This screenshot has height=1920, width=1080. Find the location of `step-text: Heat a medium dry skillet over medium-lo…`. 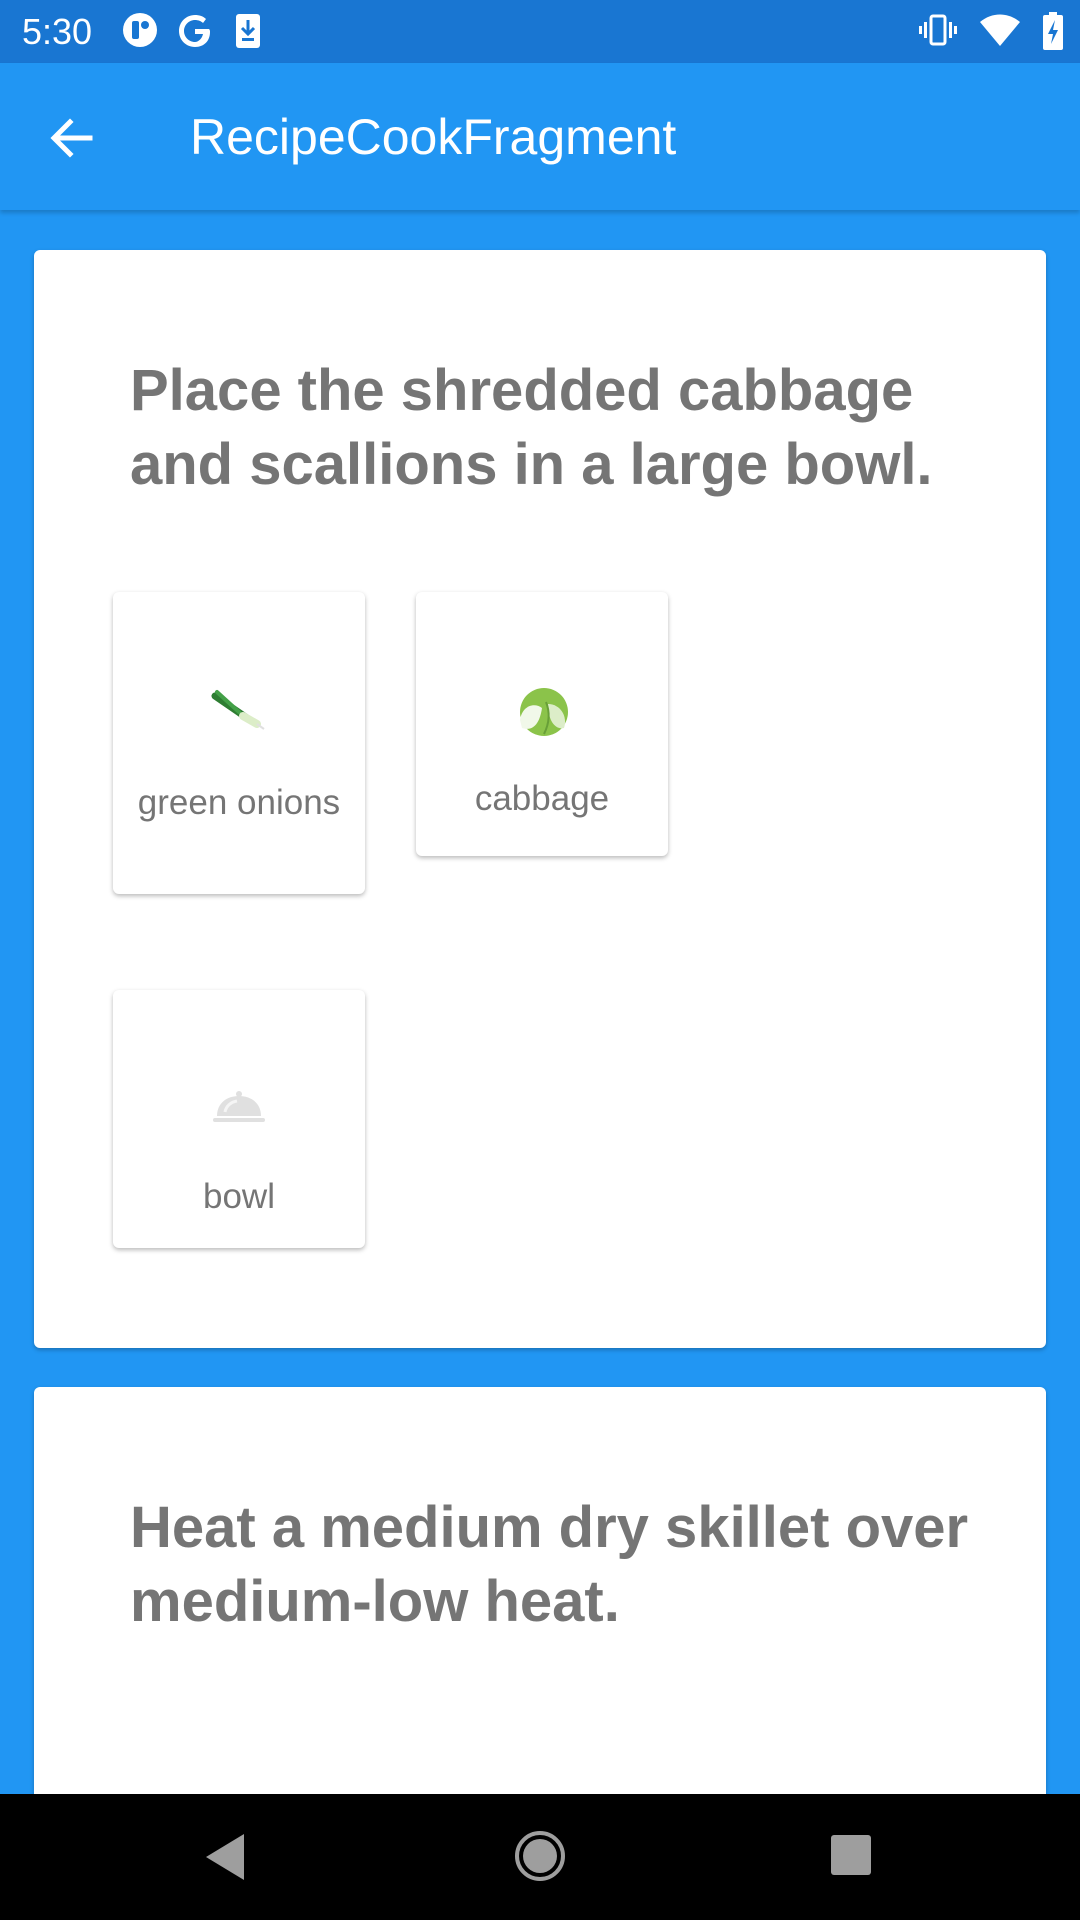

step-text: Heat a medium dry skillet over medium-lo… is located at coordinates (549, 1564).